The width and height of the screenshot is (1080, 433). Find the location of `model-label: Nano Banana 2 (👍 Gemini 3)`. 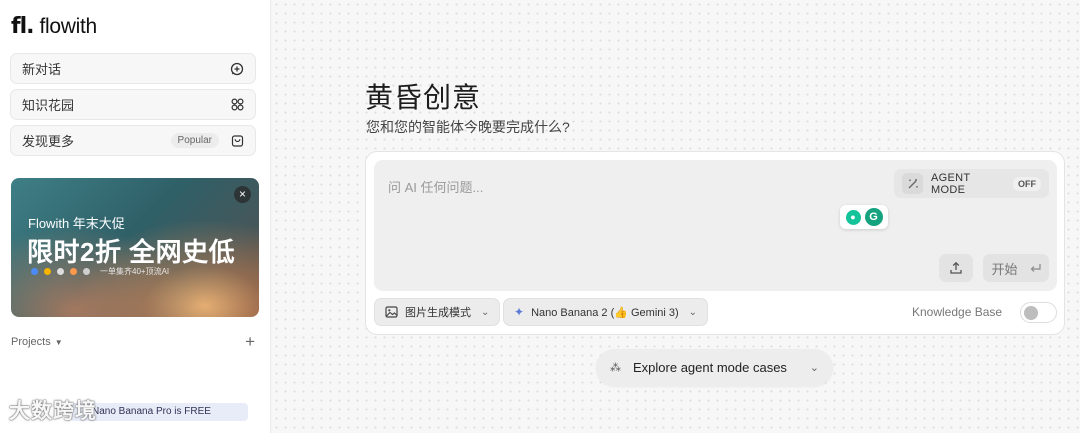

model-label: Nano Banana 2 (👍 Gemini 3) is located at coordinates (605, 312).